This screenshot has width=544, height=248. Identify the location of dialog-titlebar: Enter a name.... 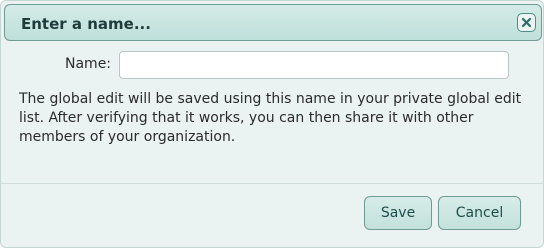
(273, 22).